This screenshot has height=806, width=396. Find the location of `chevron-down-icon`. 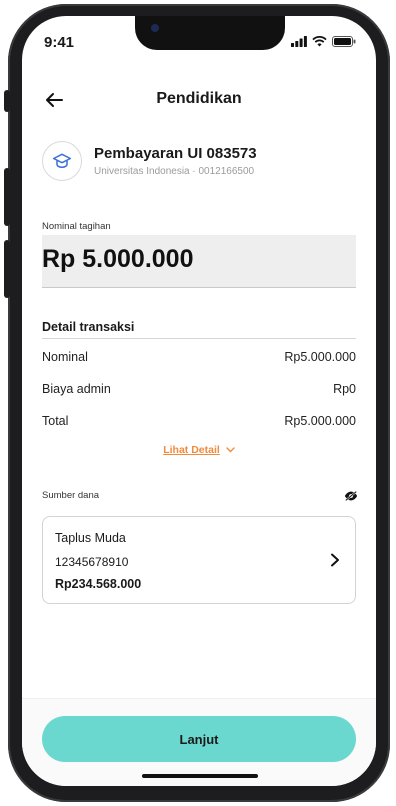

chevron-down-icon is located at coordinates (230, 450).